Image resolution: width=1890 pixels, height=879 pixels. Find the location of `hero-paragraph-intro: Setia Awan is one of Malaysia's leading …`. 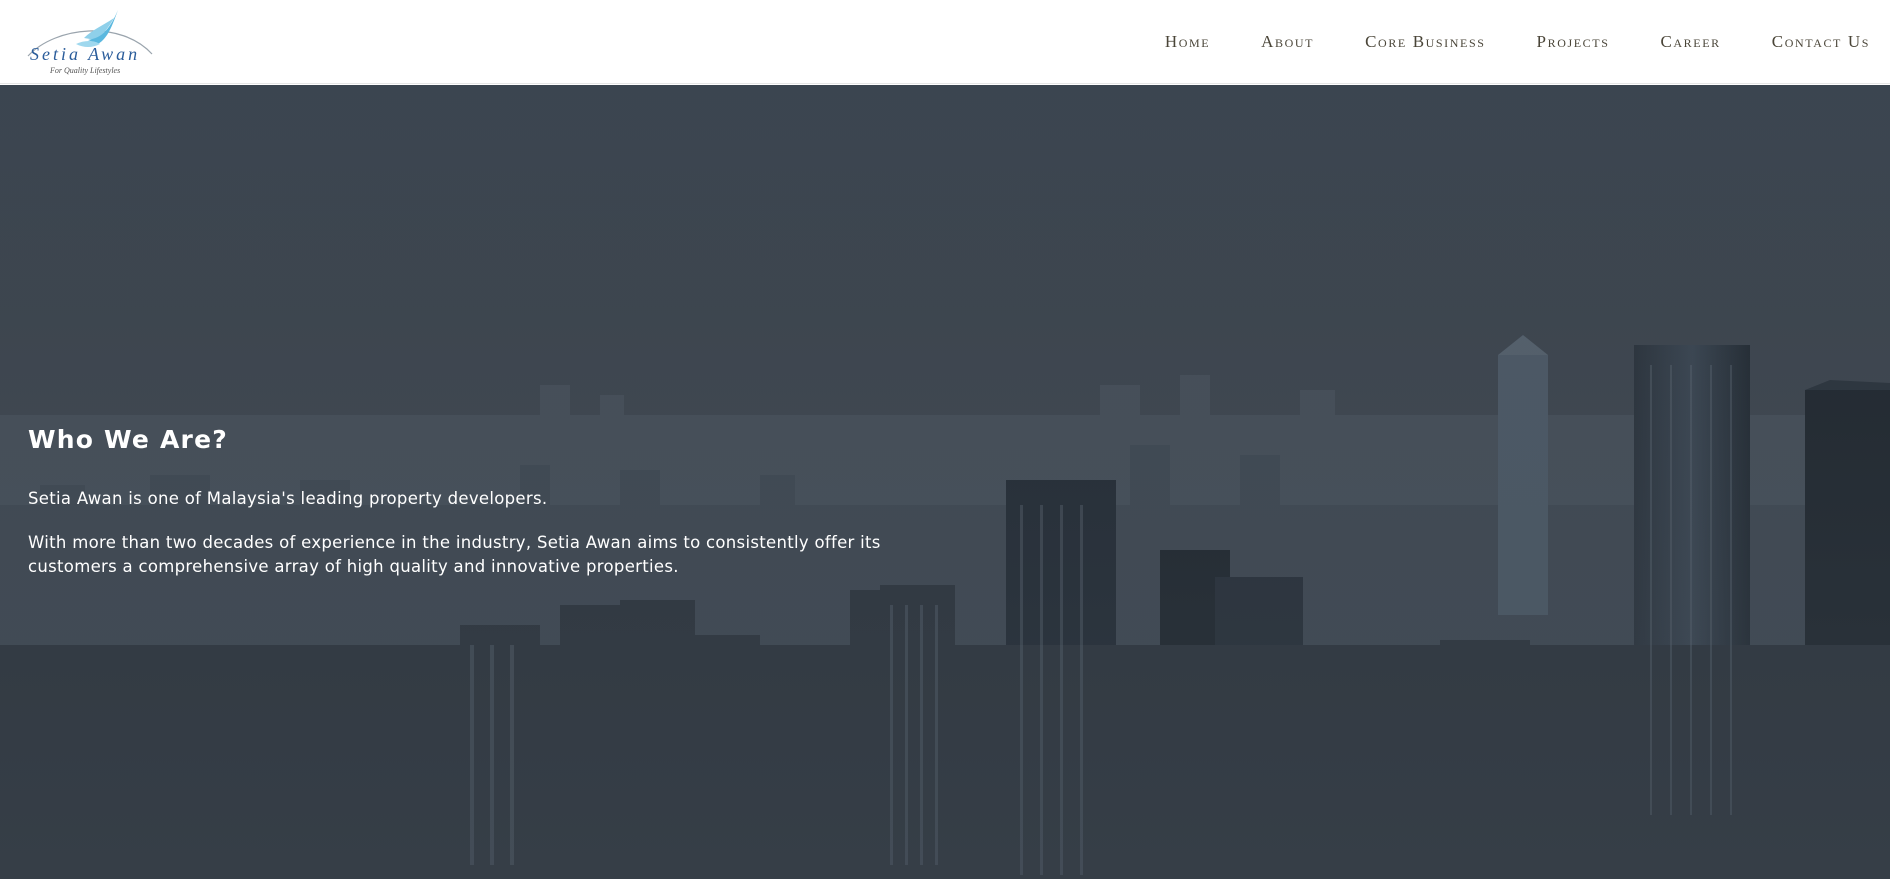

hero-paragraph-intro: Setia Awan is one of Malaysia's leading … is located at coordinates (288, 498).